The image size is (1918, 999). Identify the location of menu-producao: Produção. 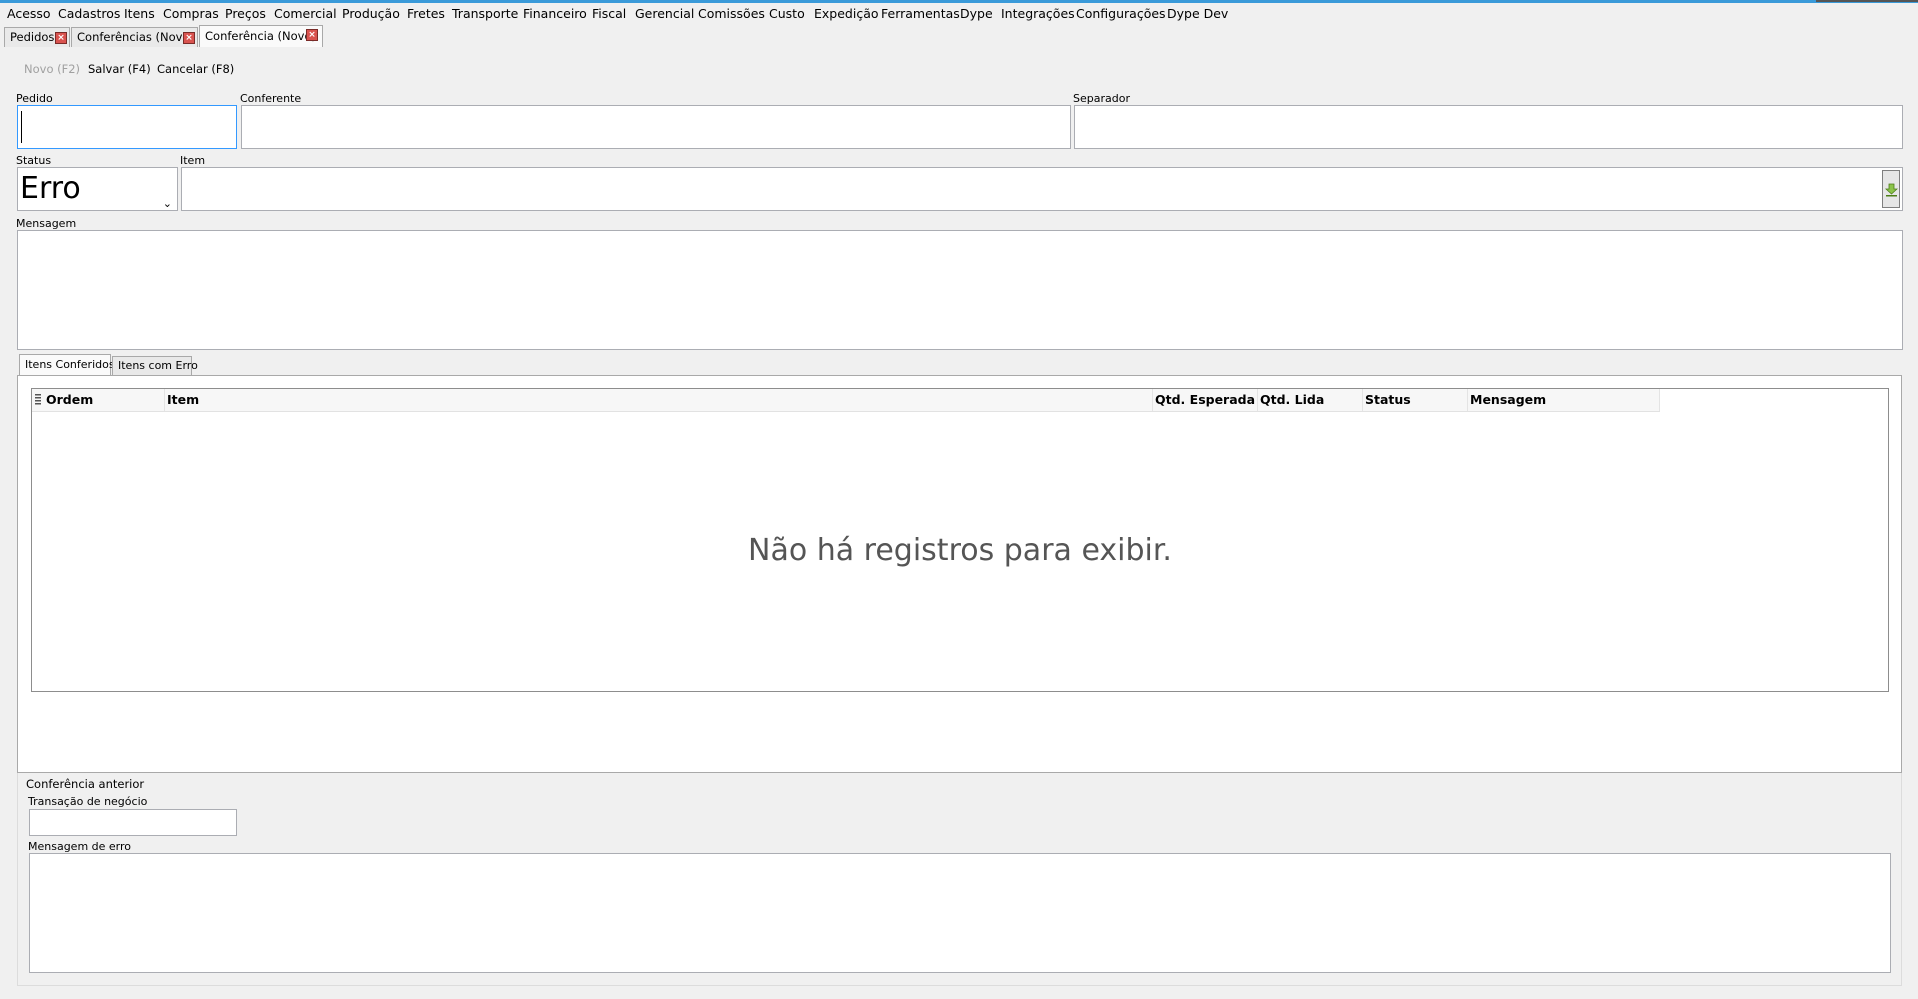
(371, 13).